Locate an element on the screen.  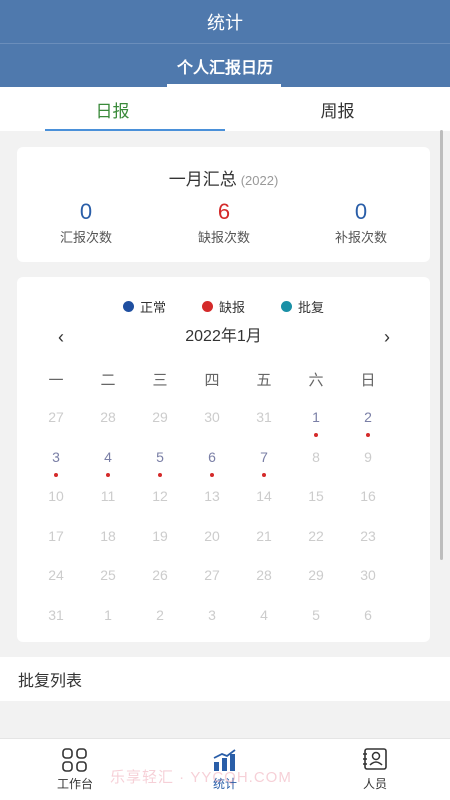
month-navigator: 2022年1月 ‹ › is located at coordinates (223, 337).